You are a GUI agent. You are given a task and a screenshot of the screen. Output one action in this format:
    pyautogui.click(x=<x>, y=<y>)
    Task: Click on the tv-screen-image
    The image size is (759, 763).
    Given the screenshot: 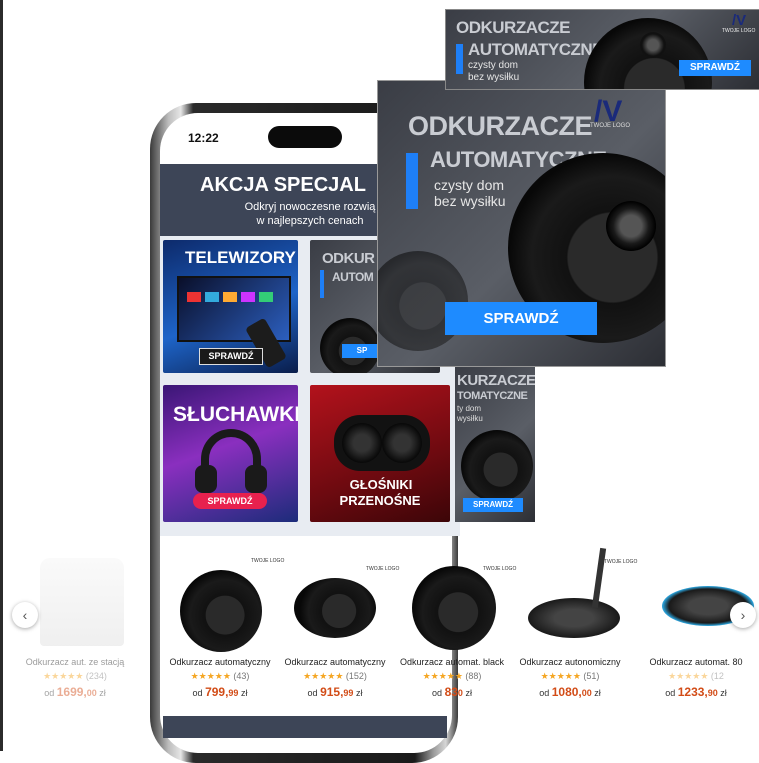 What is the action you would take?
    pyautogui.click(x=234, y=309)
    